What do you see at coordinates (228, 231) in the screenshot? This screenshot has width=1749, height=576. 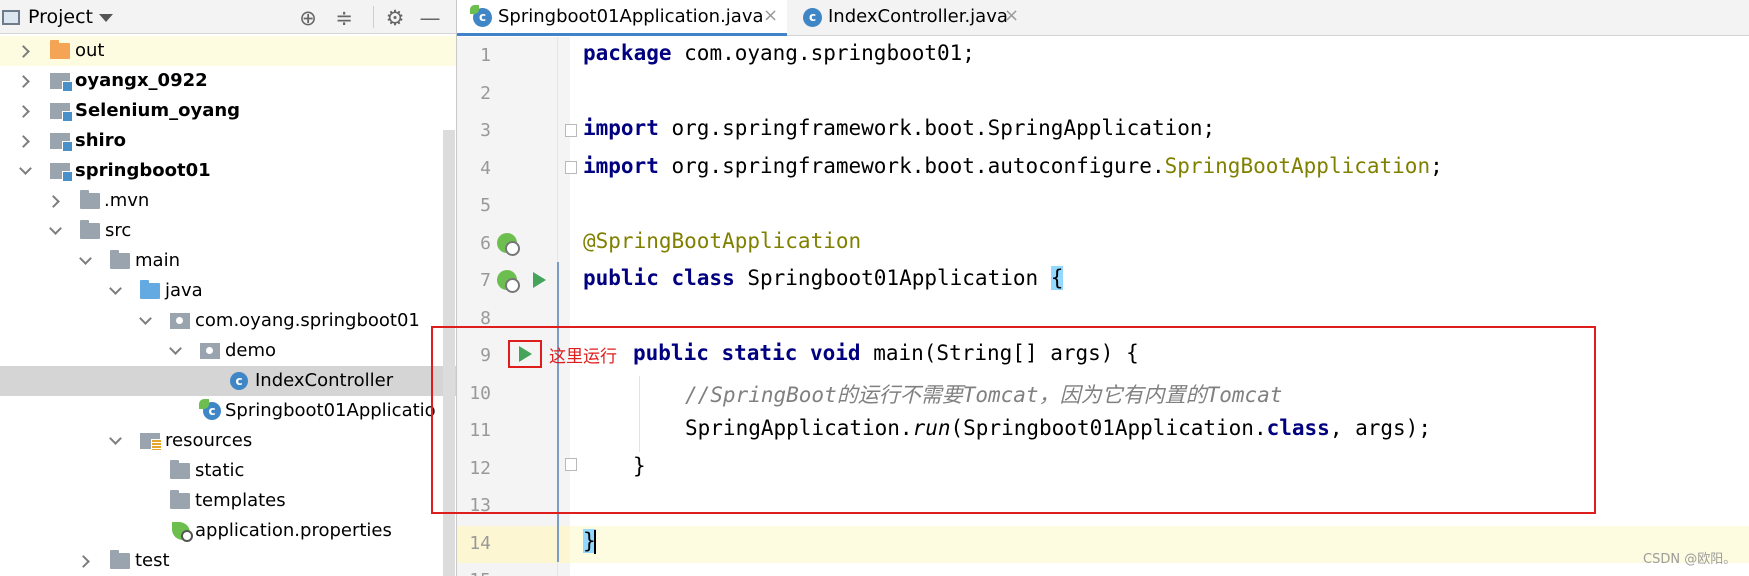 I see `tree-row-src: src` at bounding box center [228, 231].